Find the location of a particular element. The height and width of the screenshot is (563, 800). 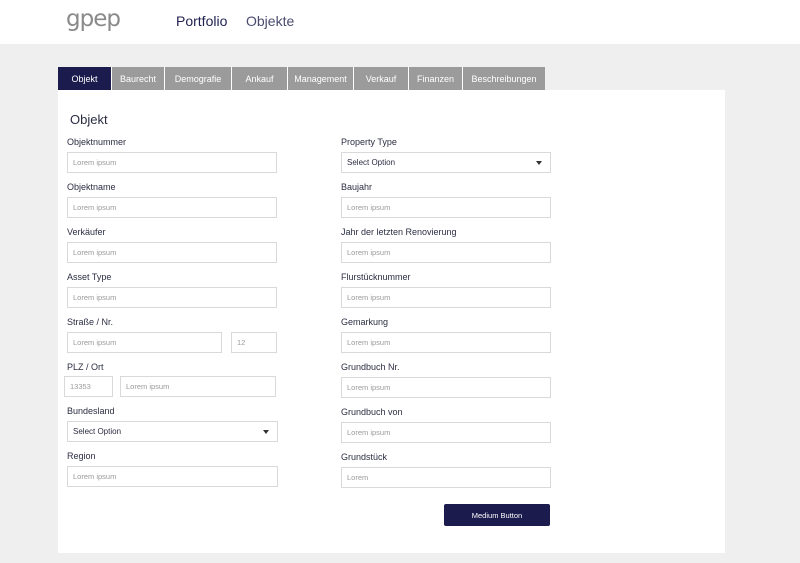

grundbuch-nr-input: Lorem ipsum is located at coordinates (446, 387).